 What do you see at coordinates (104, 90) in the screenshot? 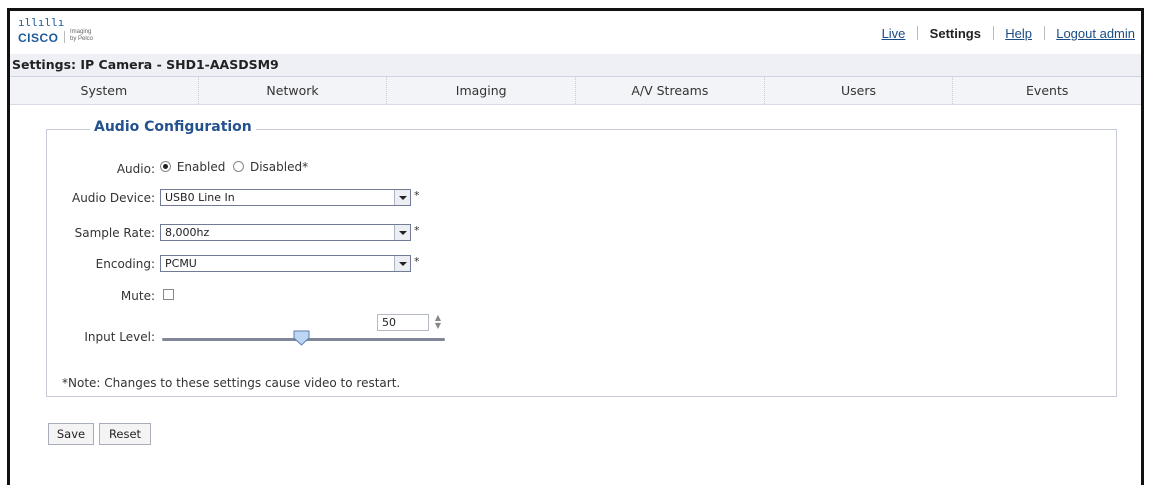
I see `tab-system: System` at bounding box center [104, 90].